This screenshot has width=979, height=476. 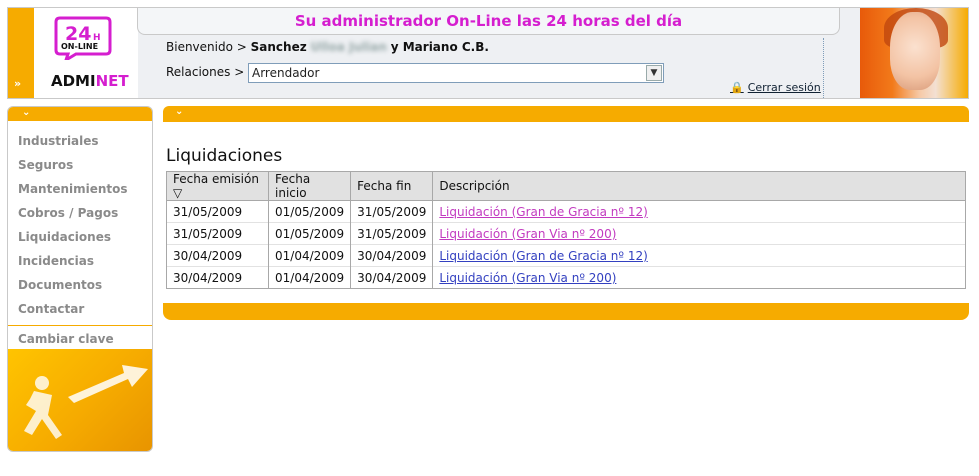 I want to click on sidebar-item-cambiar-clave: Cambiar clave, so click(x=80, y=339).